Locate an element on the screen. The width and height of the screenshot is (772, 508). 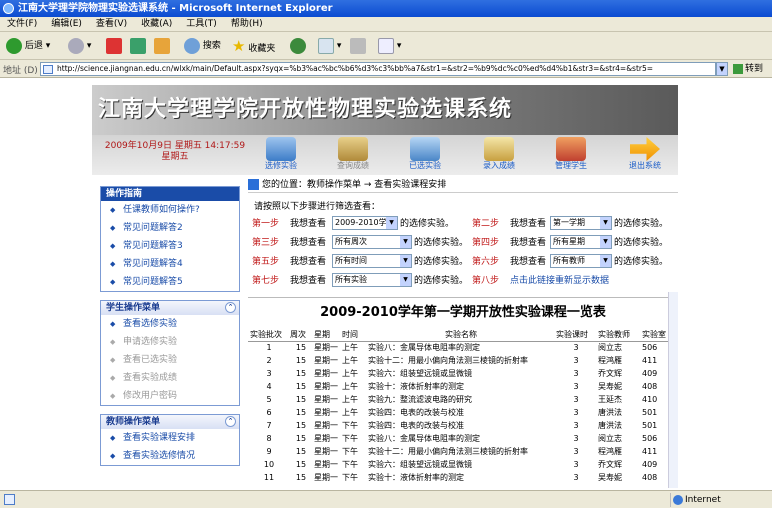
book-globe-icon is located at coordinates (281, 149).